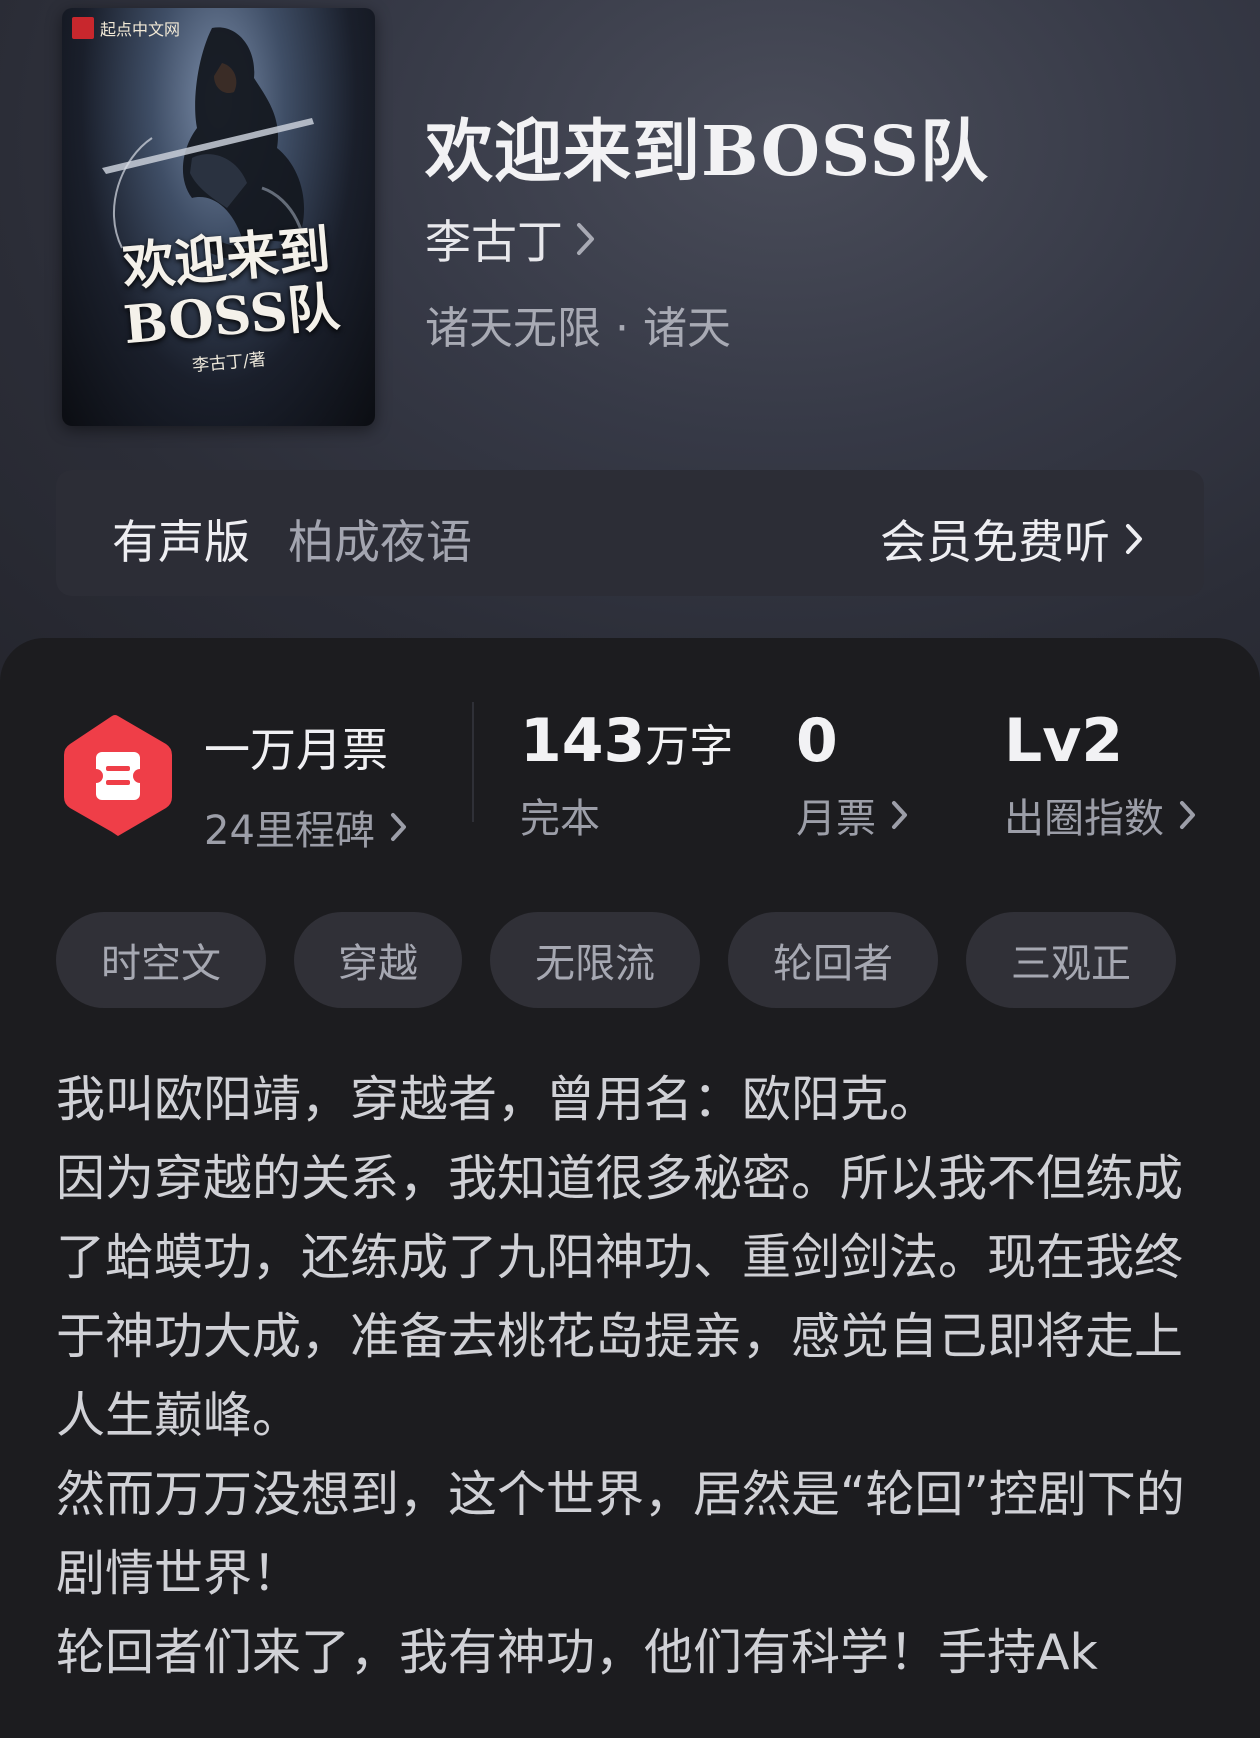 This screenshot has height=1738, width=1260. What do you see at coordinates (817, 741) in the screenshot?
I see `monthly-votes-value: 0` at bounding box center [817, 741].